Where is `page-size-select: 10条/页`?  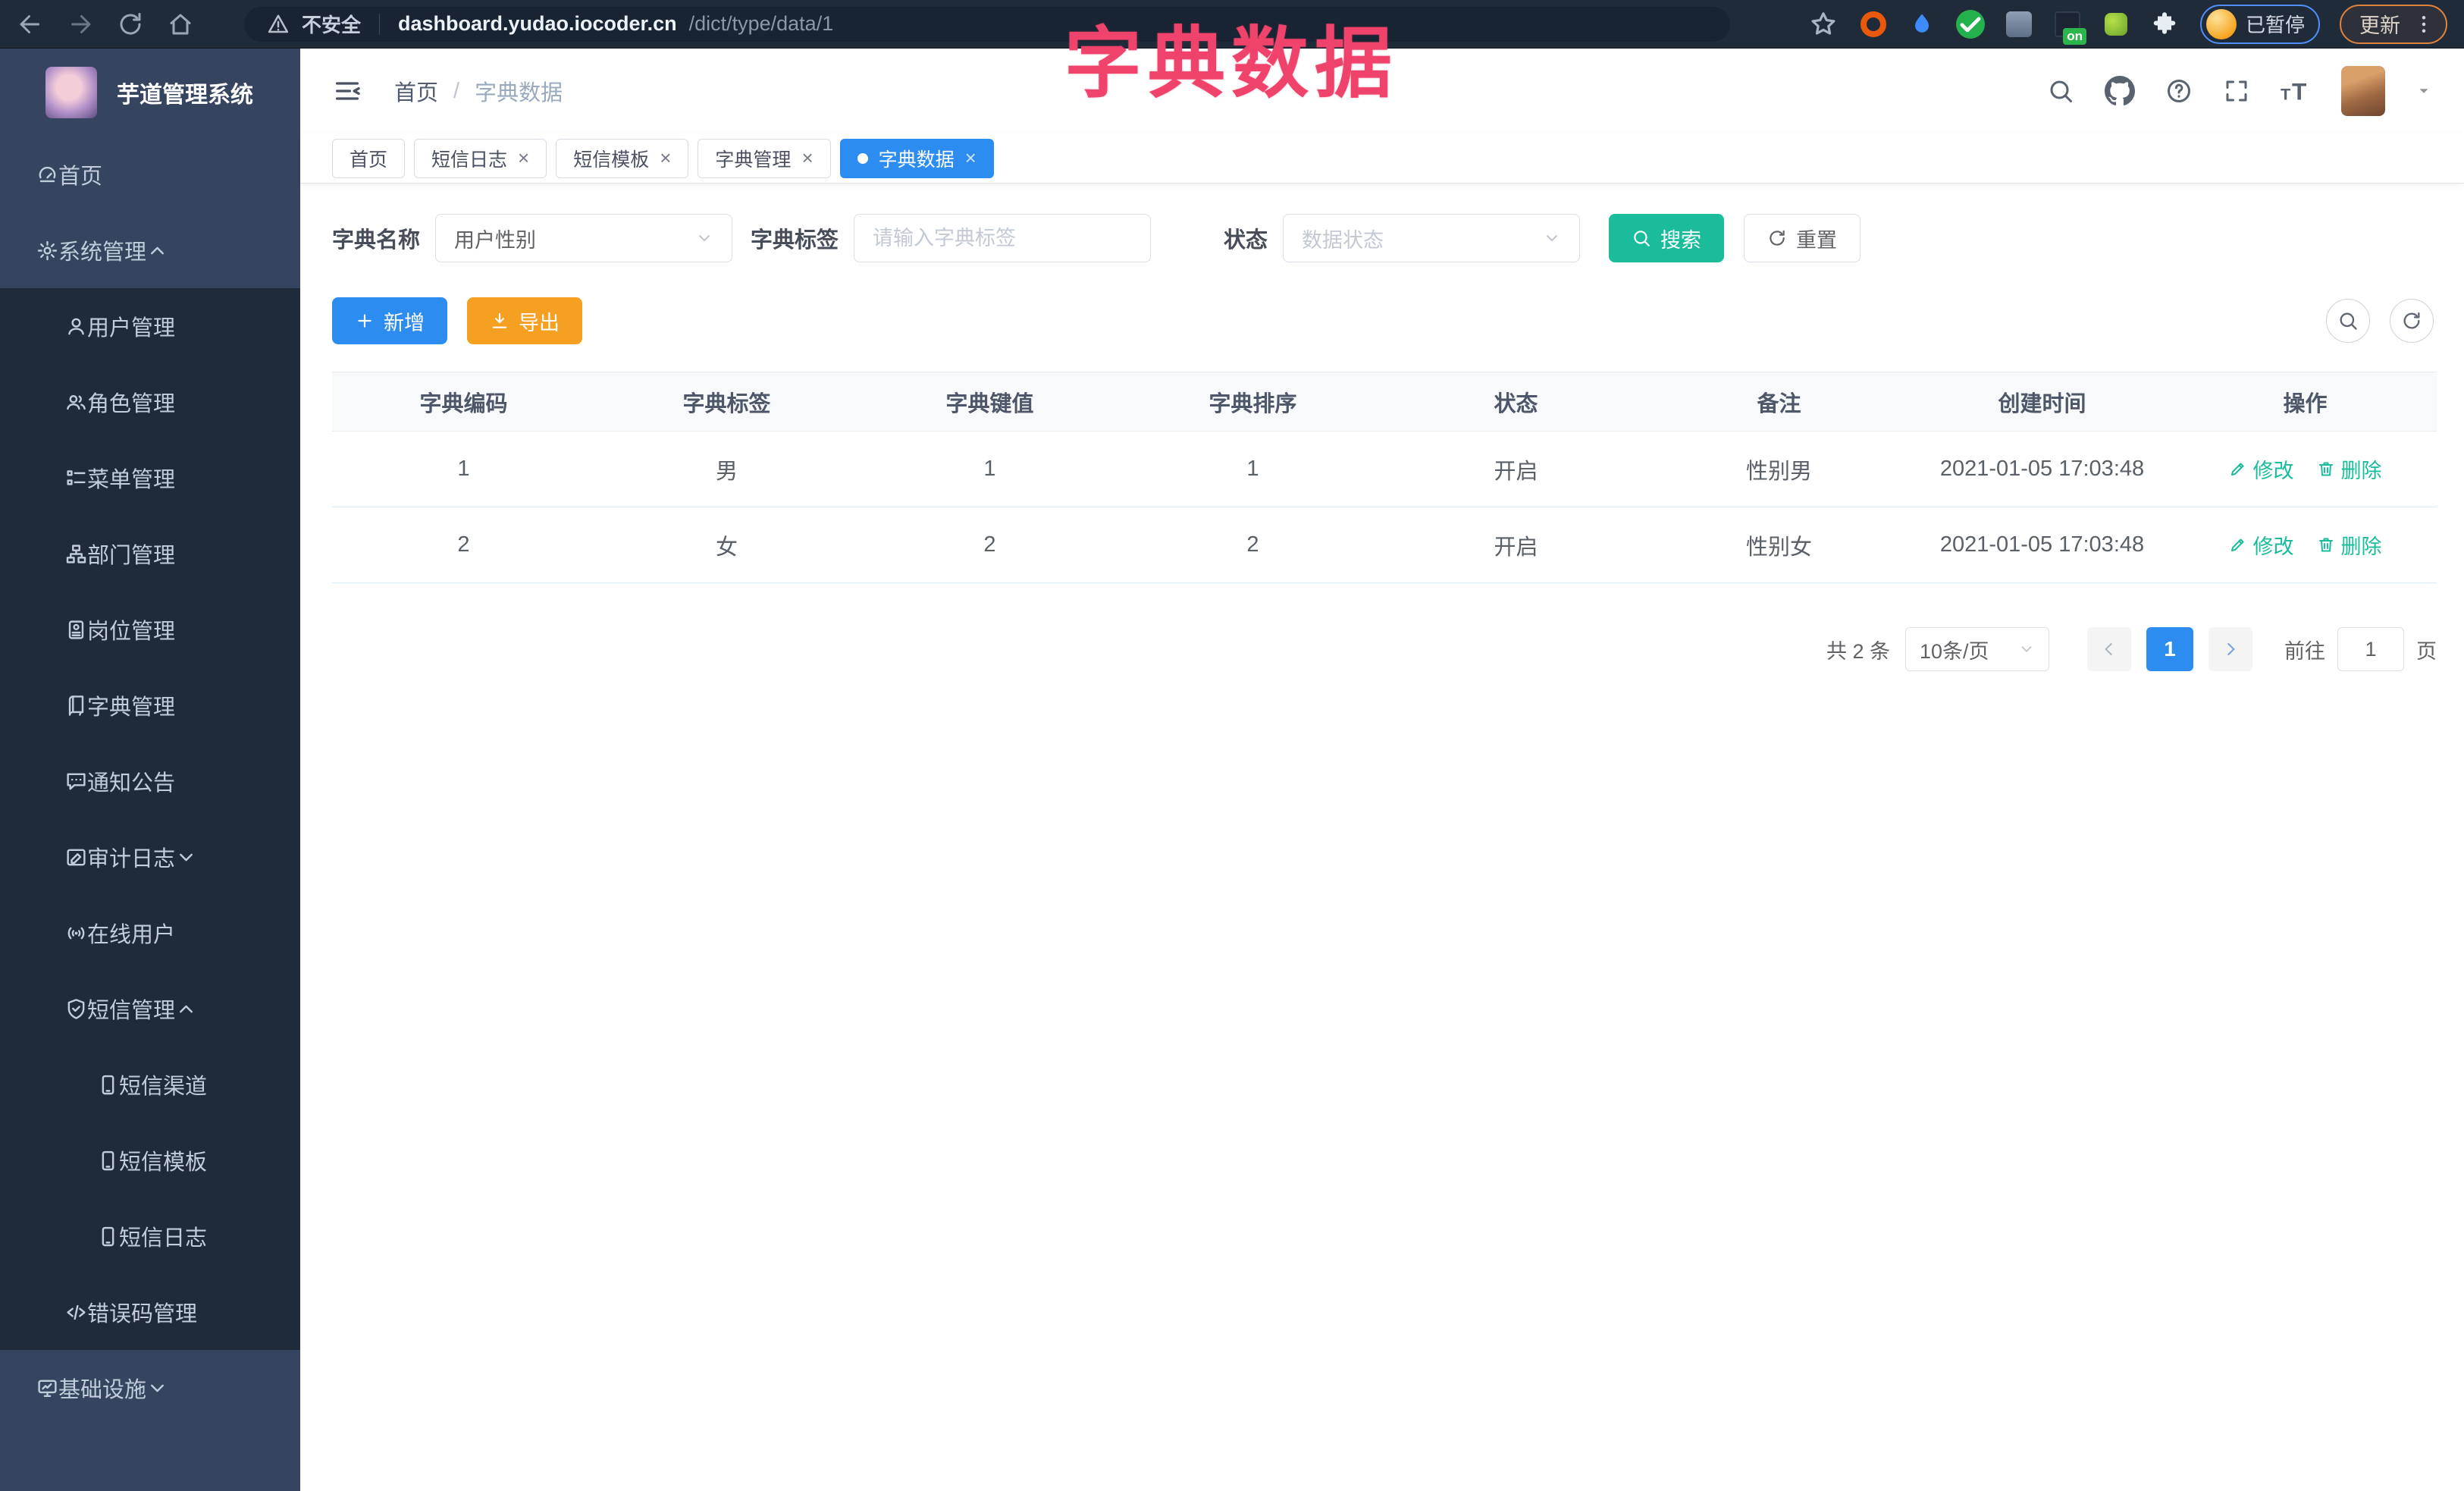 page-size-select: 10条/页 is located at coordinates (1977, 649).